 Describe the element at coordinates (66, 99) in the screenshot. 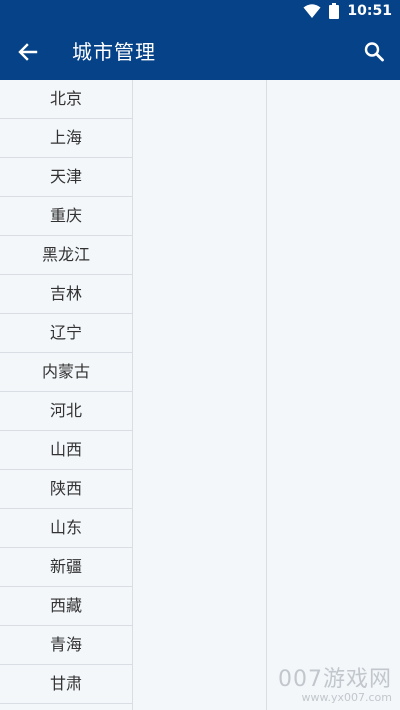

I see `province-item-beijing: 北京` at that location.